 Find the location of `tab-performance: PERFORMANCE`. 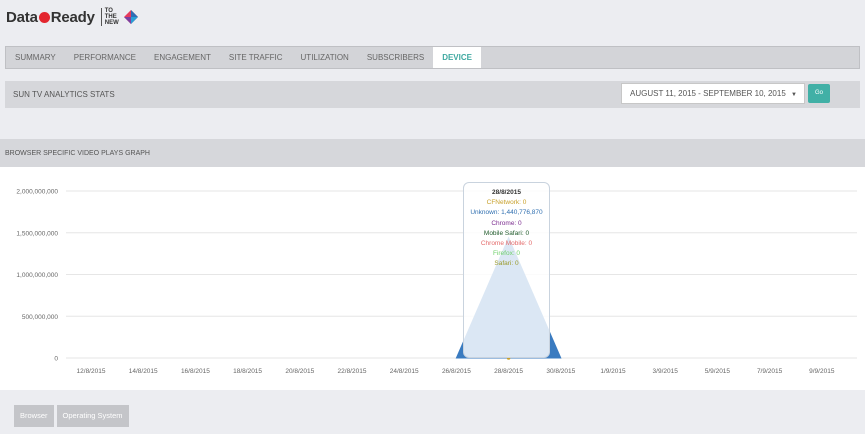

tab-performance: PERFORMANCE is located at coordinates (105, 57).